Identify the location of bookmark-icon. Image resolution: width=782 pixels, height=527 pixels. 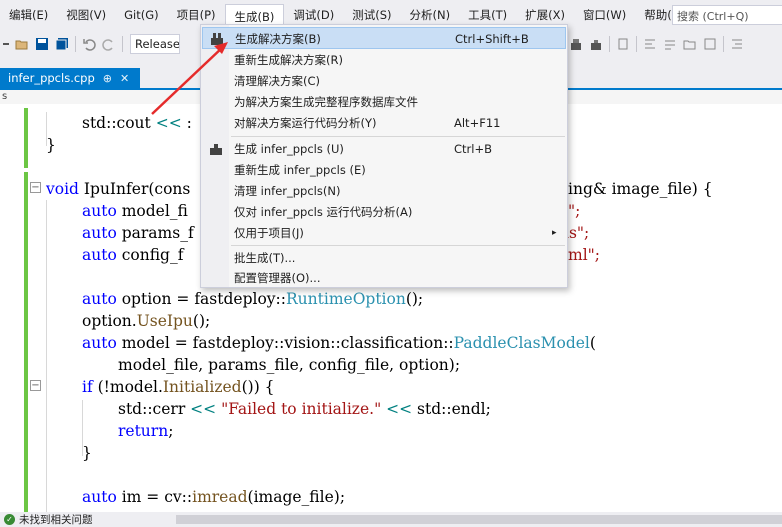
(623, 44).